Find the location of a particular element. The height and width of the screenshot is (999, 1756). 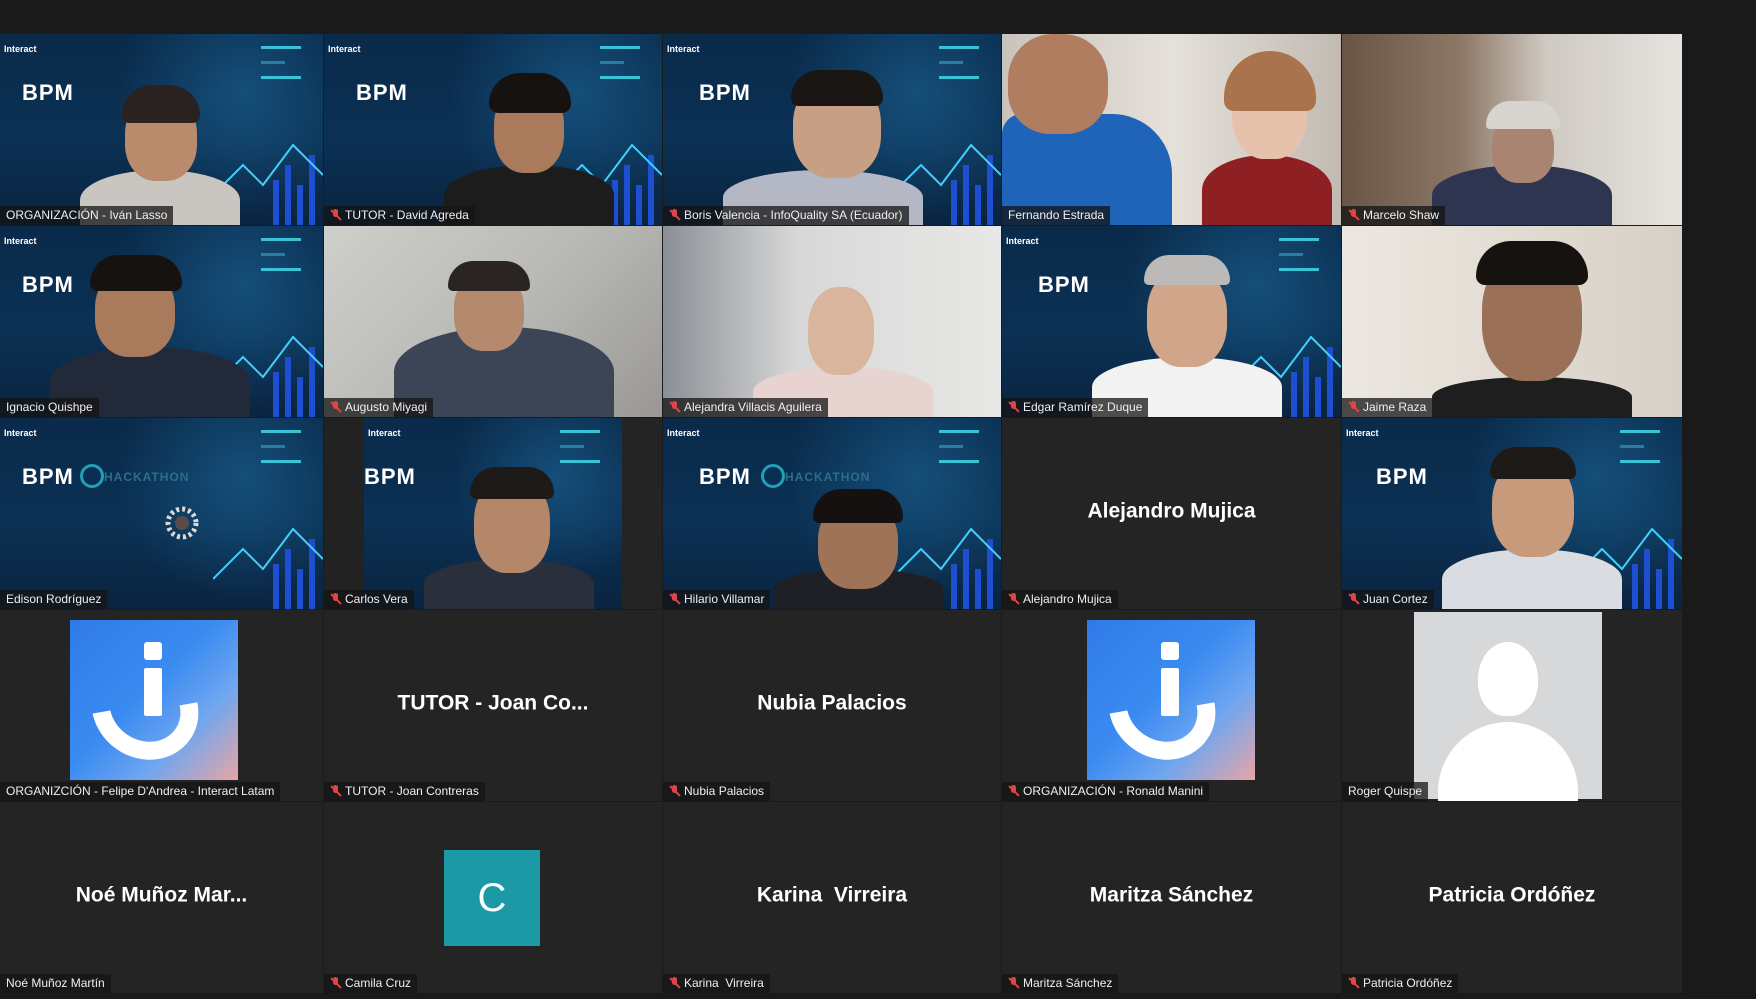

participant-name: Fernando Estrada is located at coordinates (1056, 215).